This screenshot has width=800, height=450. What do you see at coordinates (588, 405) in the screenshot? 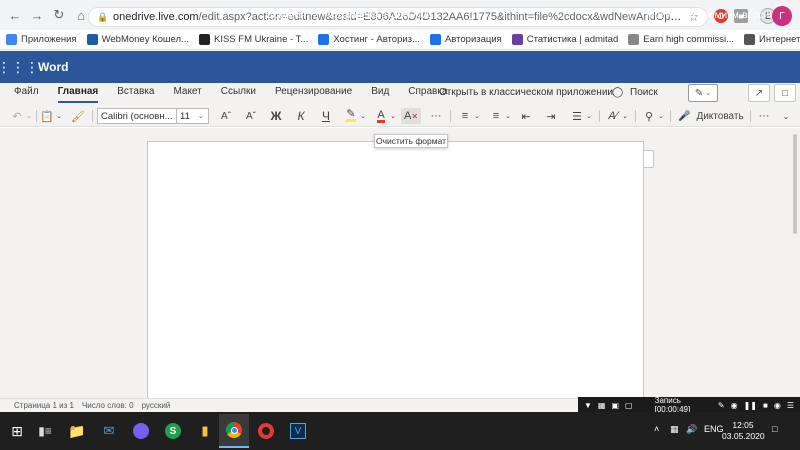
I see `recorder-play-icon: ▼` at bounding box center [588, 405].